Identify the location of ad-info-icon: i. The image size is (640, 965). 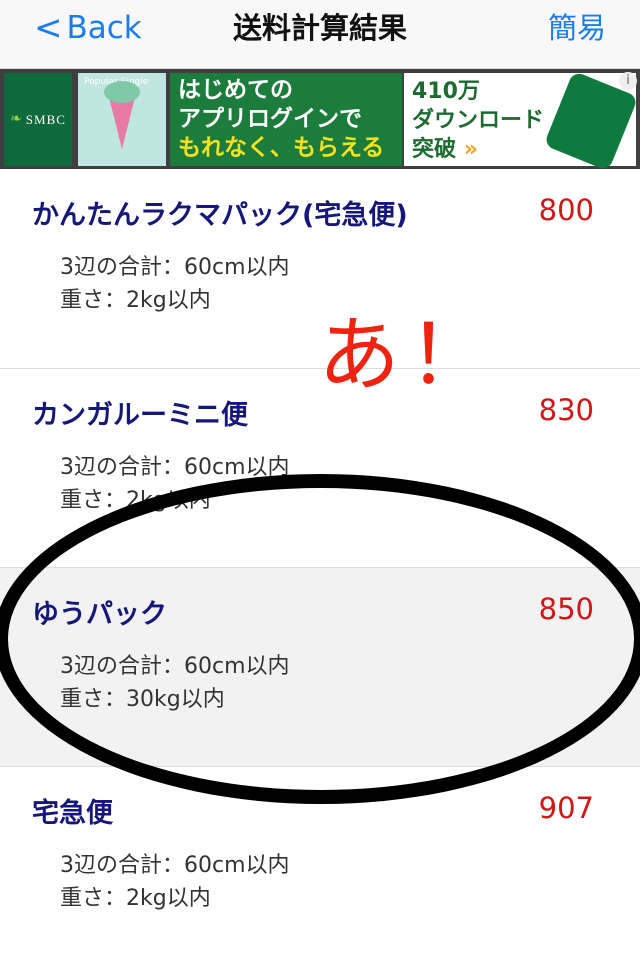
(628, 81).